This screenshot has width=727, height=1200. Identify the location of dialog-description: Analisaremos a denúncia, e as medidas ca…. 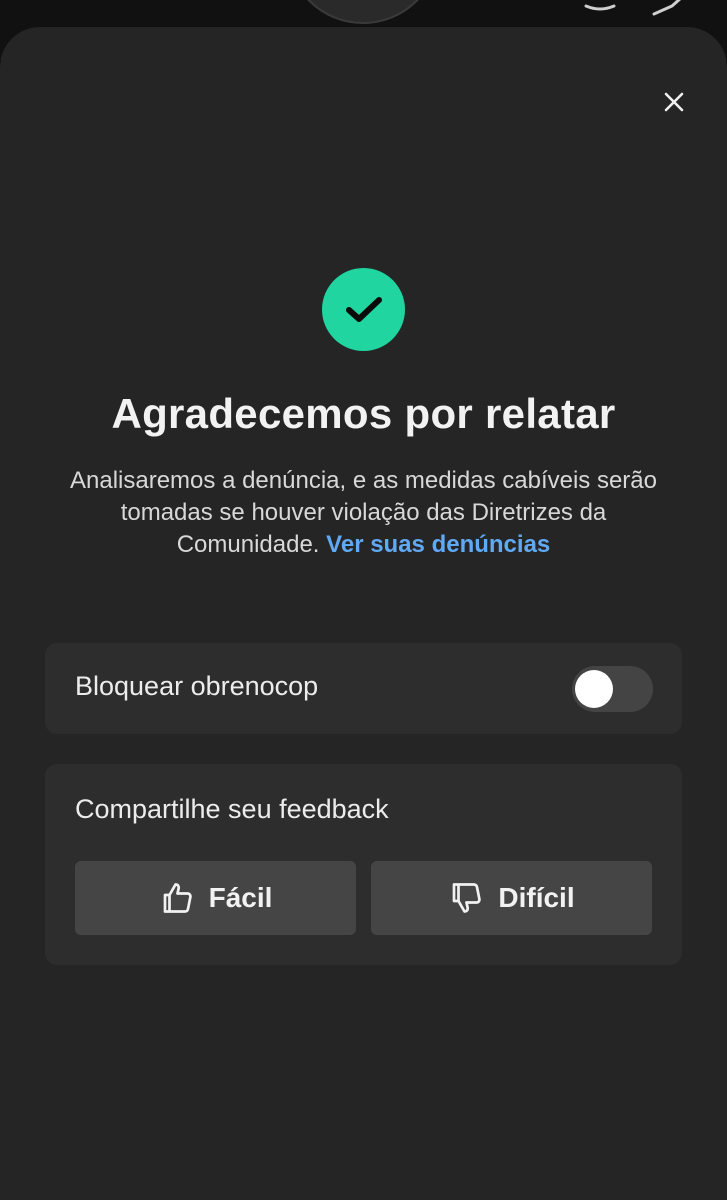
(363, 513).